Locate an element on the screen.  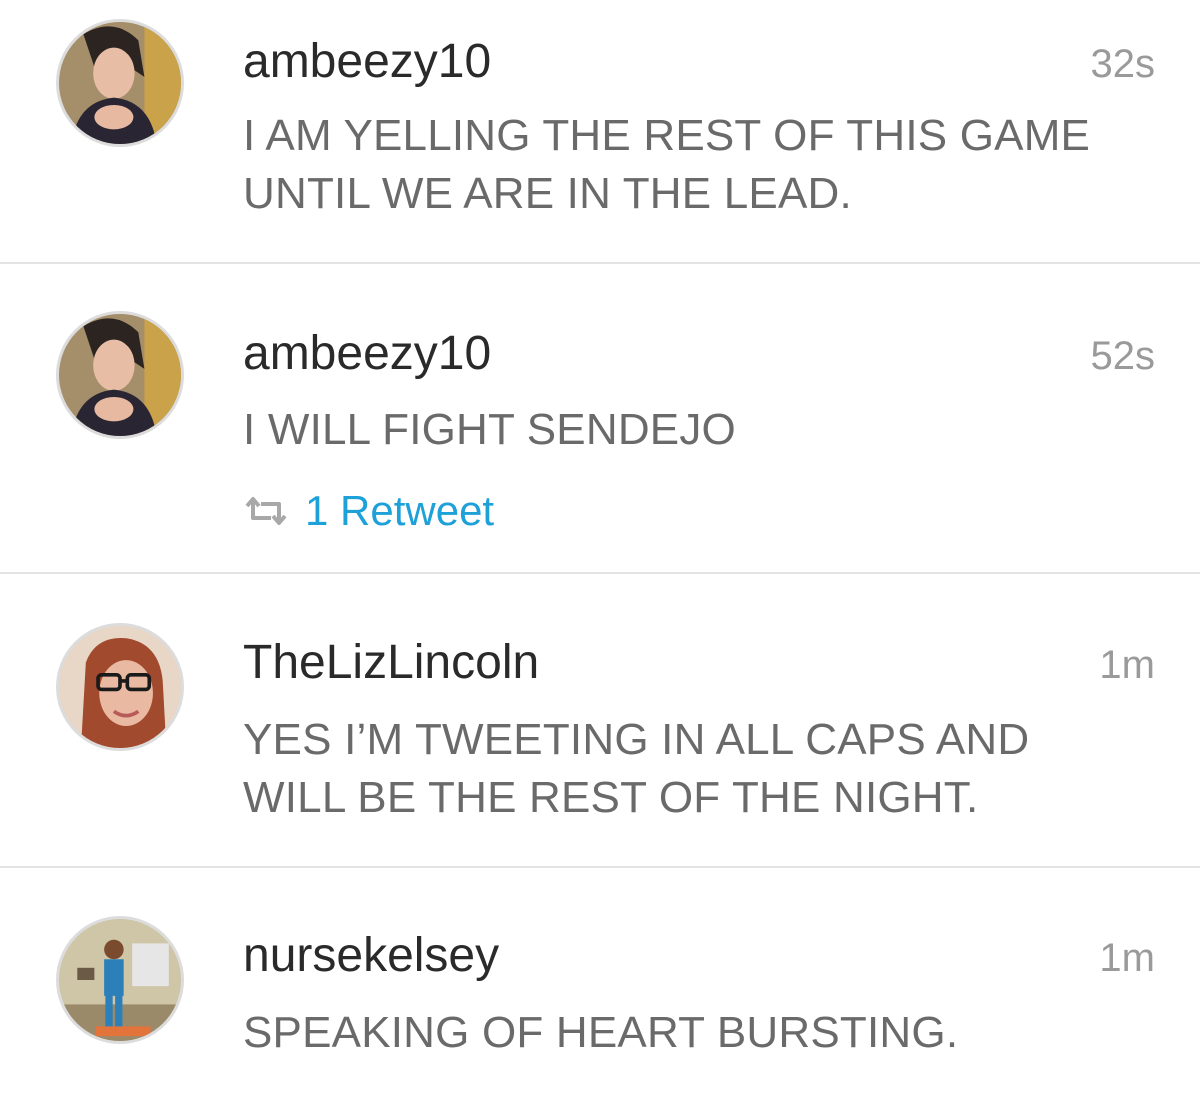
tweet-text-line: I AM YELLING THE REST OF THIS GAME is located at coordinates (667, 135).